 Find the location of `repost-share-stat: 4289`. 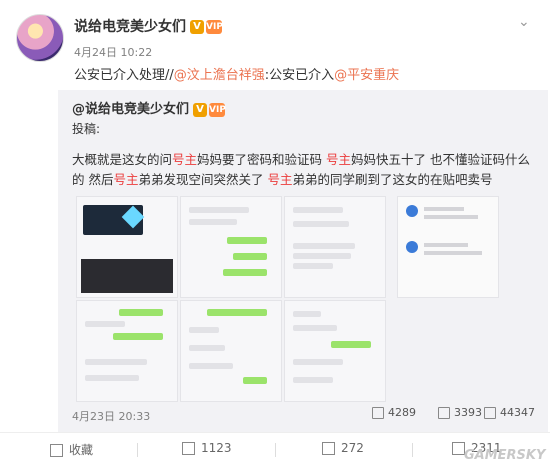

repost-share-stat: 4289 is located at coordinates (394, 412).